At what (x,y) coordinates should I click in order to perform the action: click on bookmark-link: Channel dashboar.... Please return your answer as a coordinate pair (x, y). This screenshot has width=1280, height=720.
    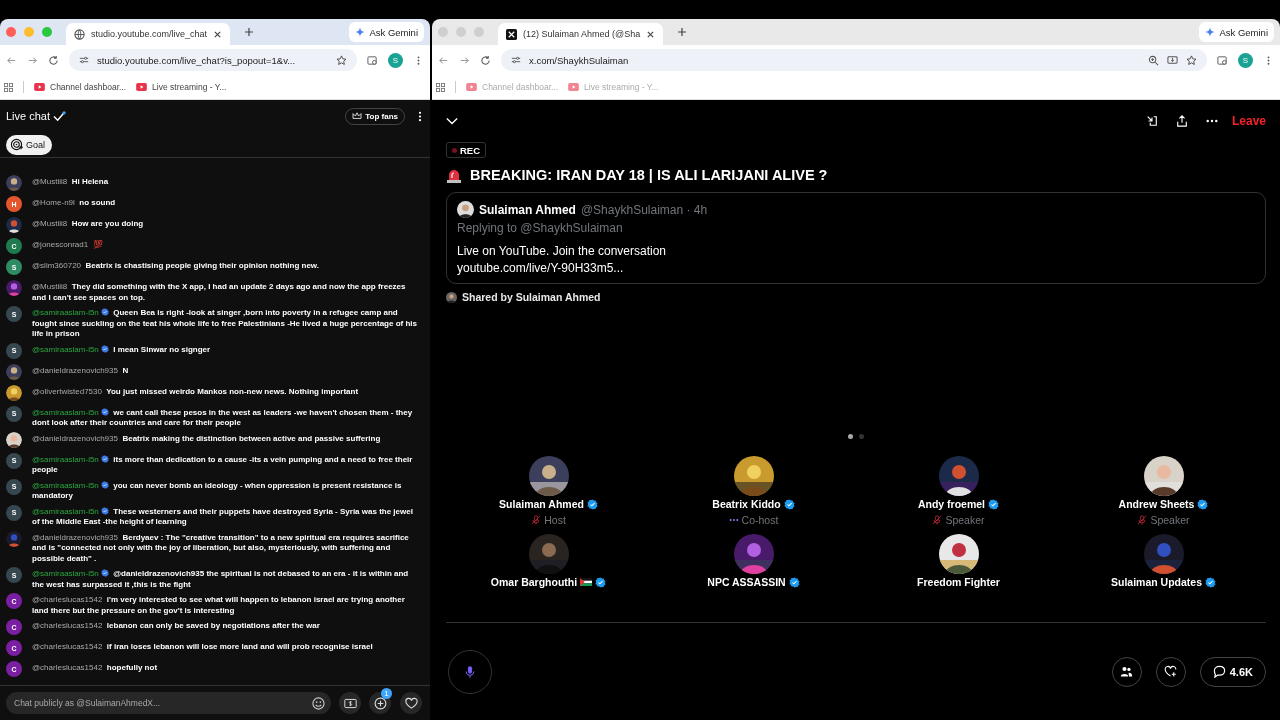
    Looking at the image, I should click on (80, 87).